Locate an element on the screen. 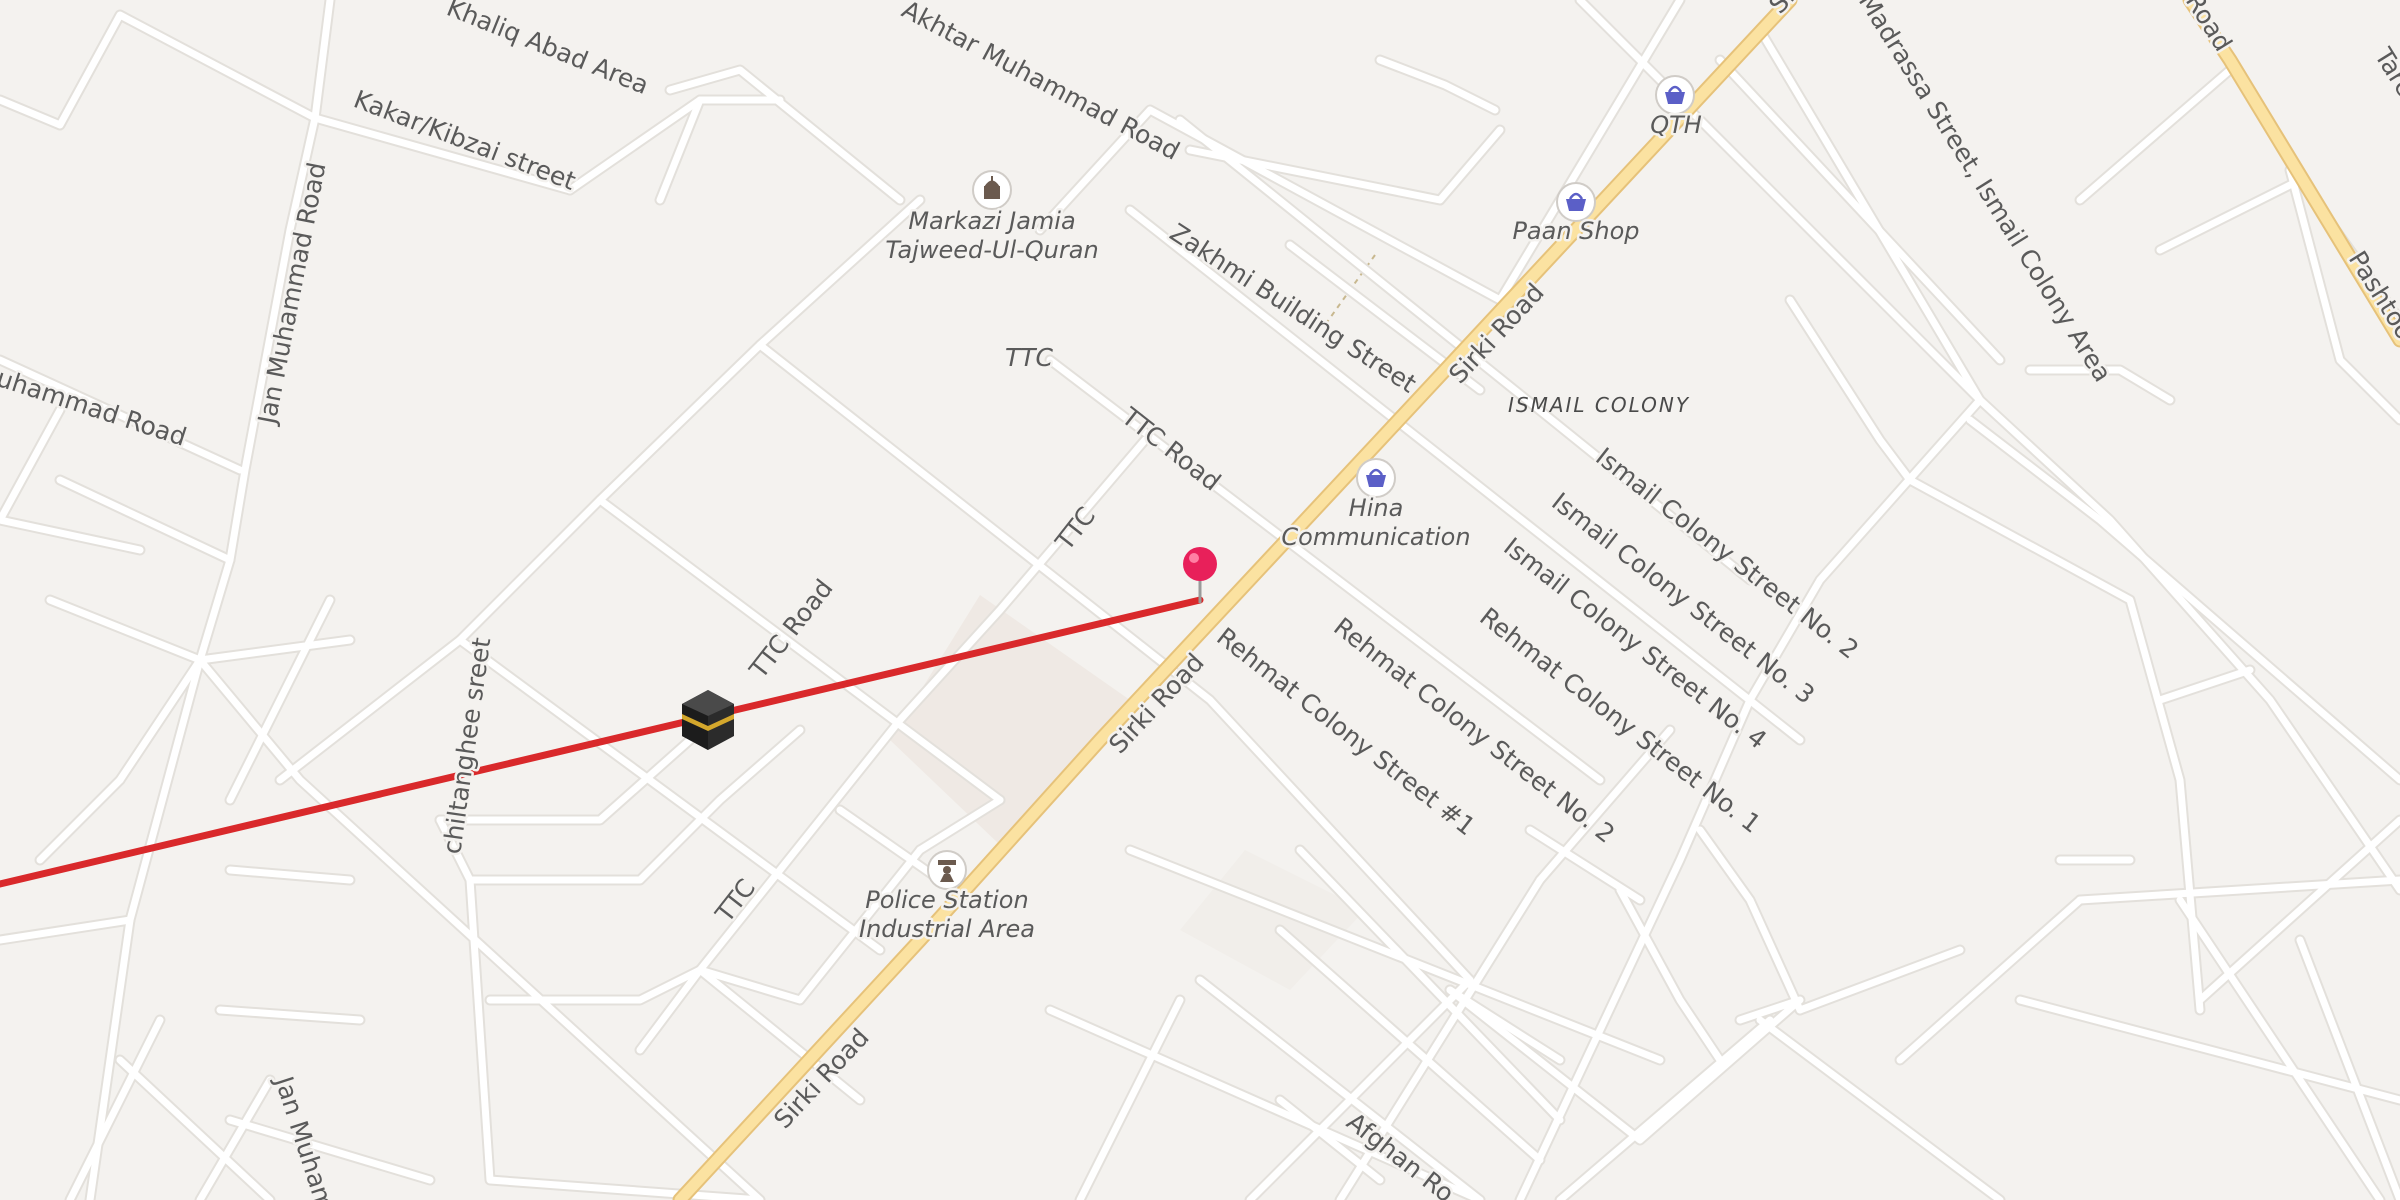 Image resolution: width=2400 pixels, height=1200 pixels. street-label-ttc: TTC is located at coordinates (1029, 357).